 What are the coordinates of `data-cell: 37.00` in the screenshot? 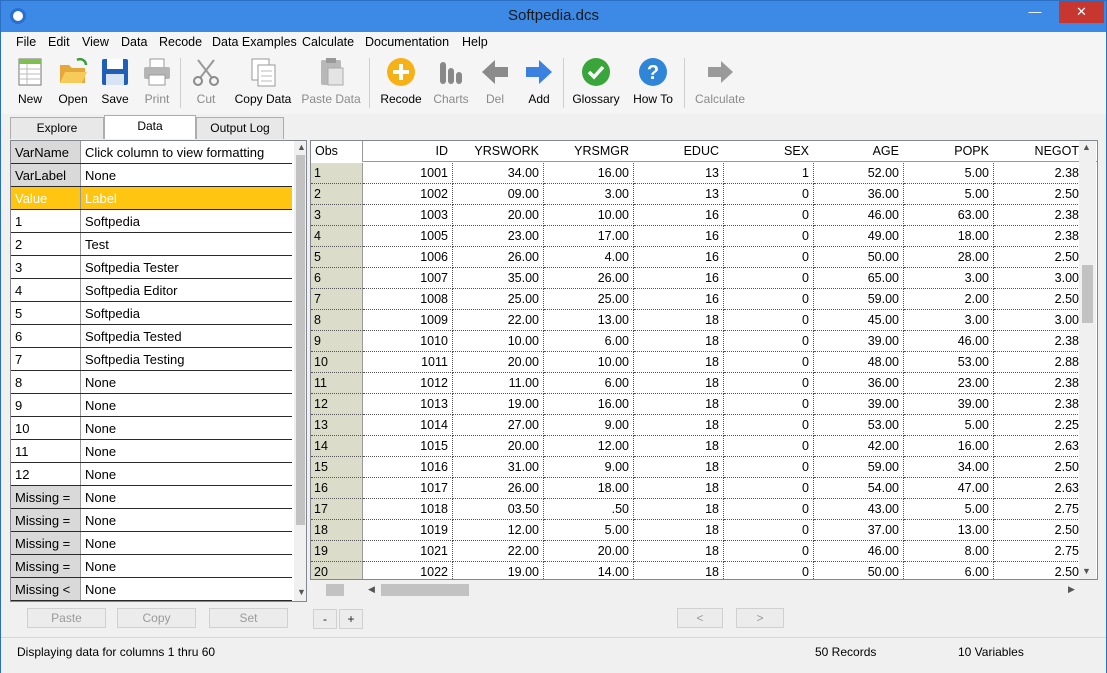 It's located at (859, 530).